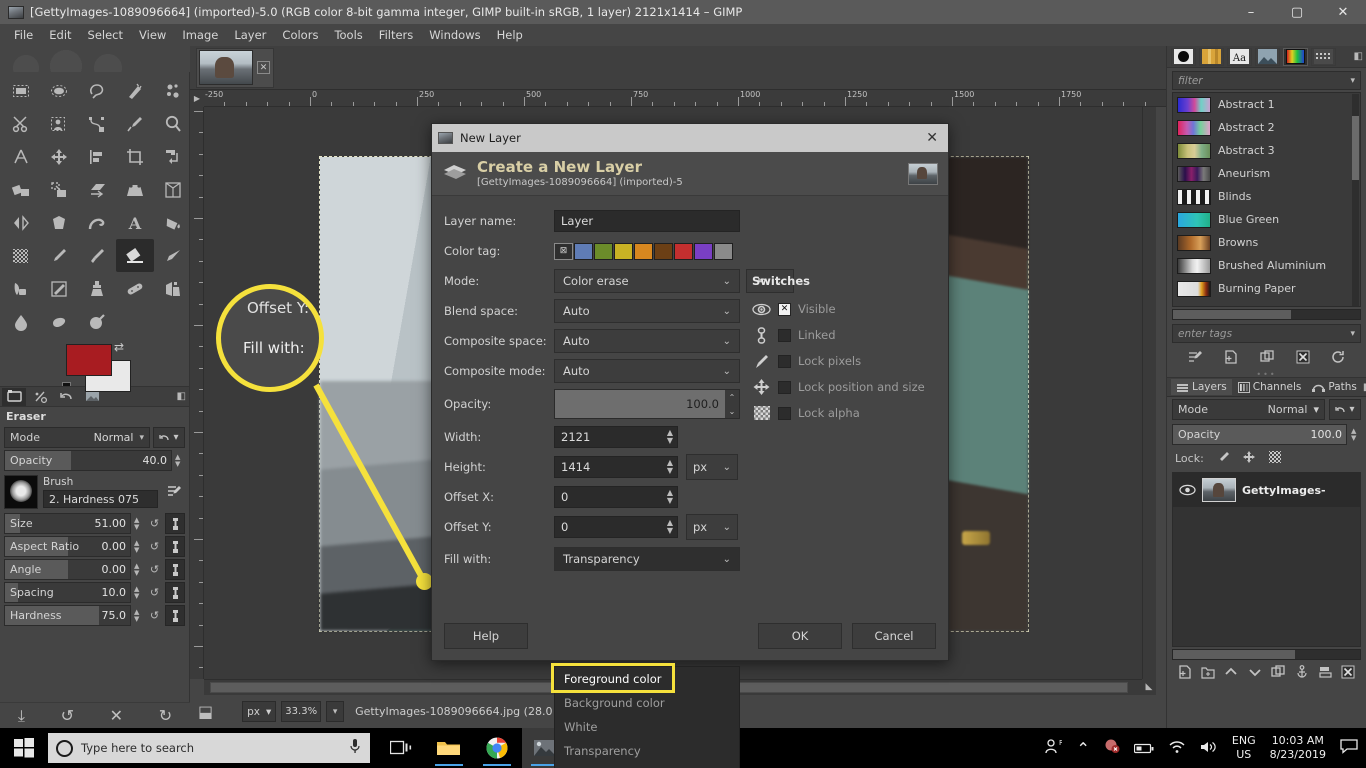 The image size is (1366, 768). What do you see at coordinates (21, 716) in the screenshot?
I see `save-options-icon: ⤓` at bounding box center [21, 716].